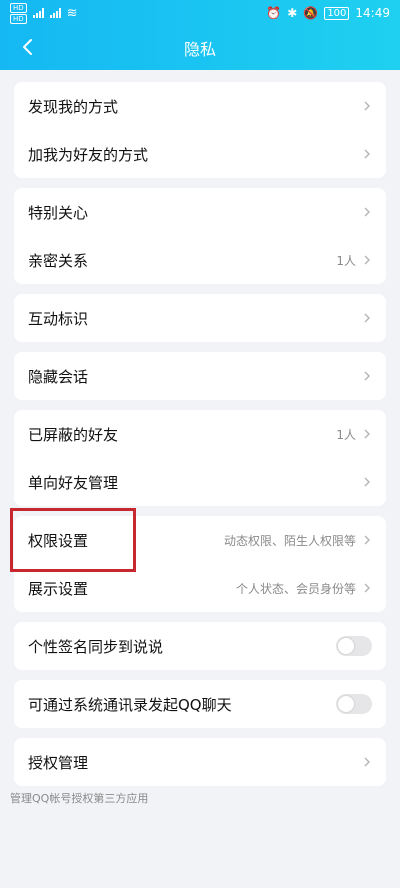 This screenshot has height=888, width=400. I want to click on alarm-icon: ⏰, so click(274, 13).